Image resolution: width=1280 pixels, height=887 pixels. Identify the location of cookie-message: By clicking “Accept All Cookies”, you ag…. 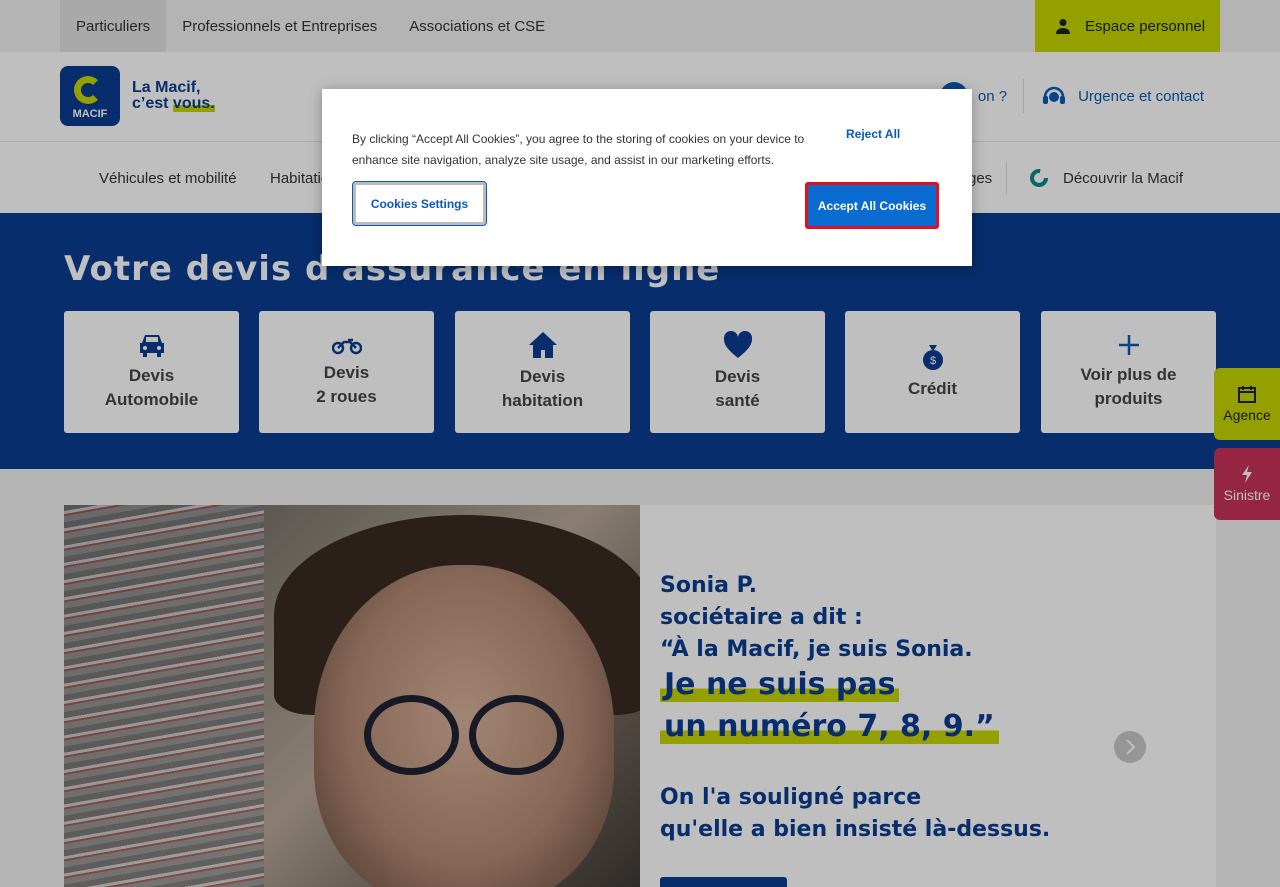
(578, 149).